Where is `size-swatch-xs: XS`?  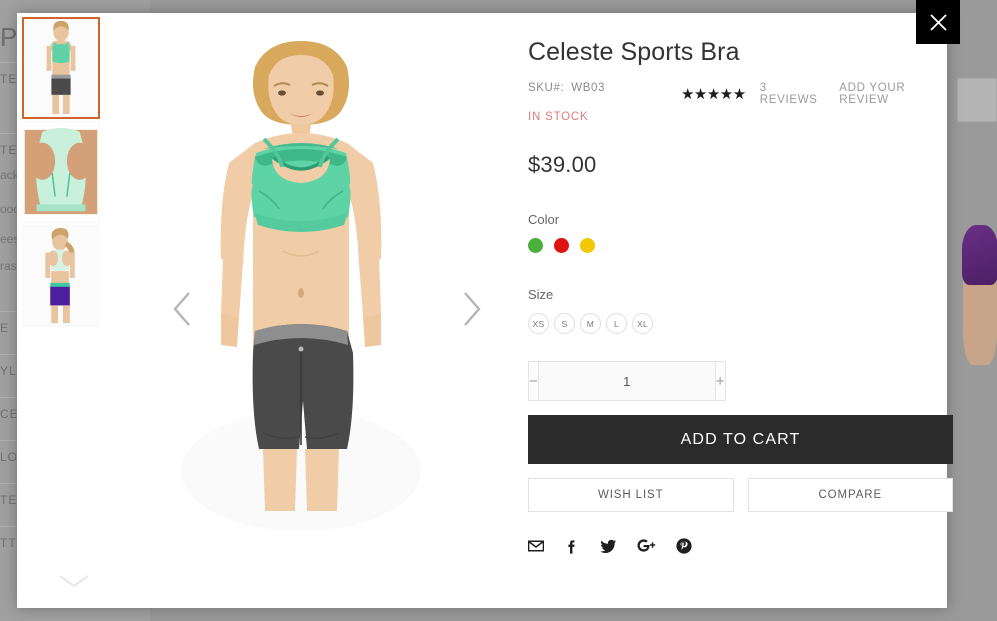 size-swatch-xs: XS is located at coordinates (538, 323).